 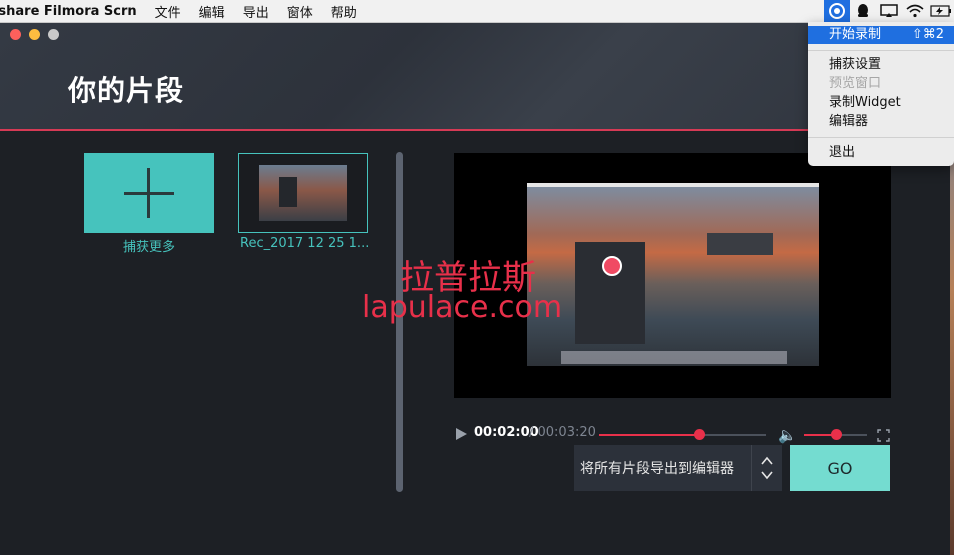 I want to click on preview-menubar, so click(x=673, y=185).